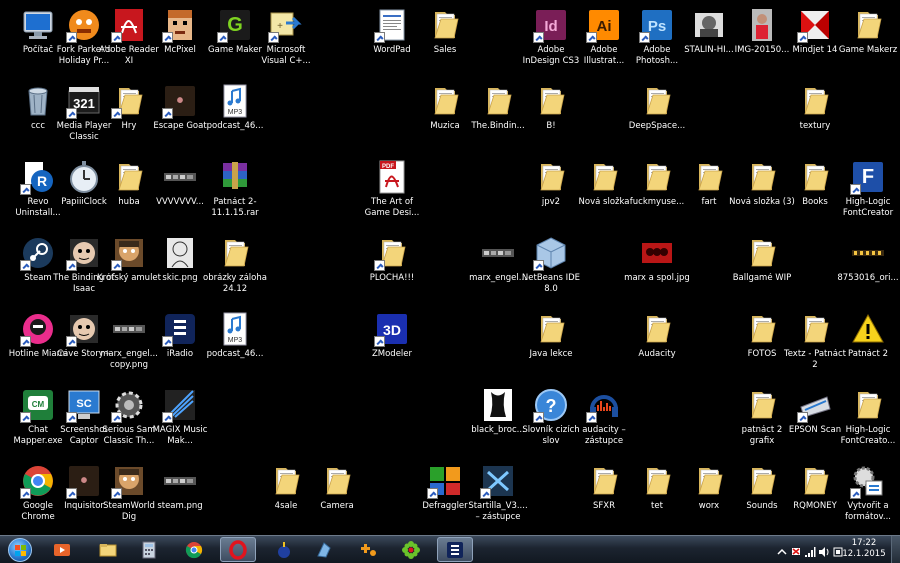  What do you see at coordinates (815, 116) in the screenshot?
I see `desktop-icon: textury` at bounding box center [815, 116].